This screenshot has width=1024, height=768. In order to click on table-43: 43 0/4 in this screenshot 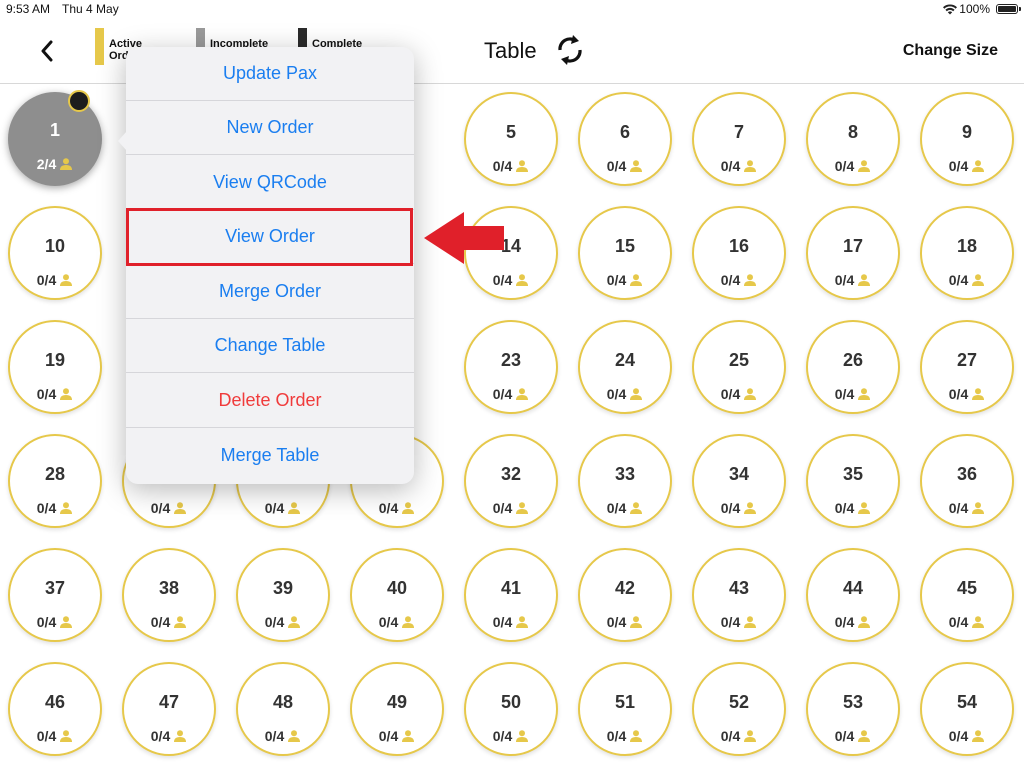, I will do `click(739, 595)`.